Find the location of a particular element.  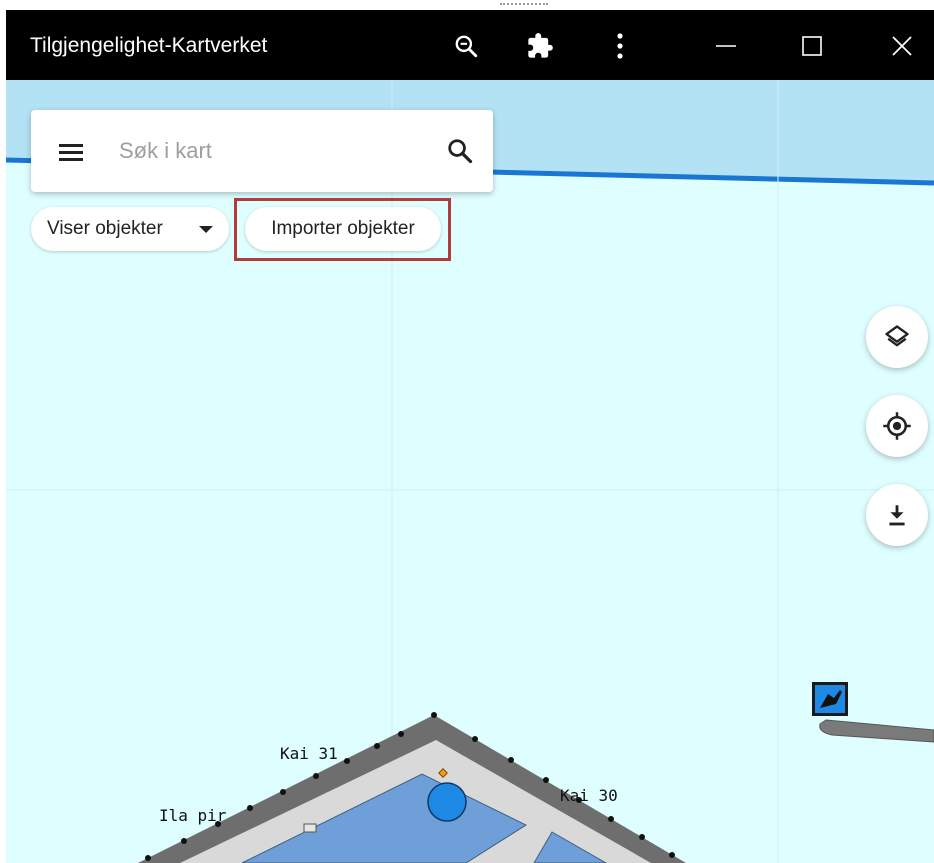

download-icon is located at coordinates (897, 515).